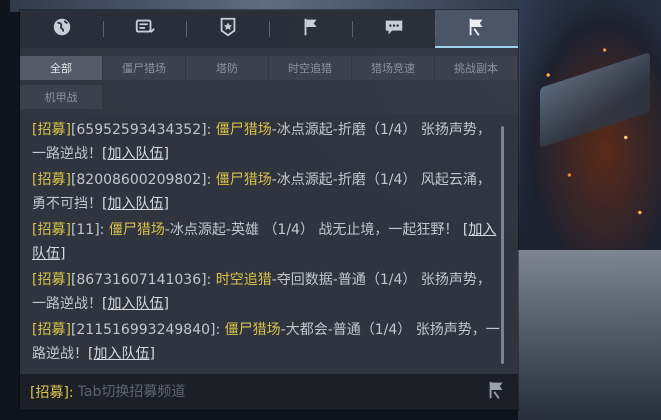 The width and height of the screenshot is (661, 420). I want to click on tab-private-chat, so click(393, 29).